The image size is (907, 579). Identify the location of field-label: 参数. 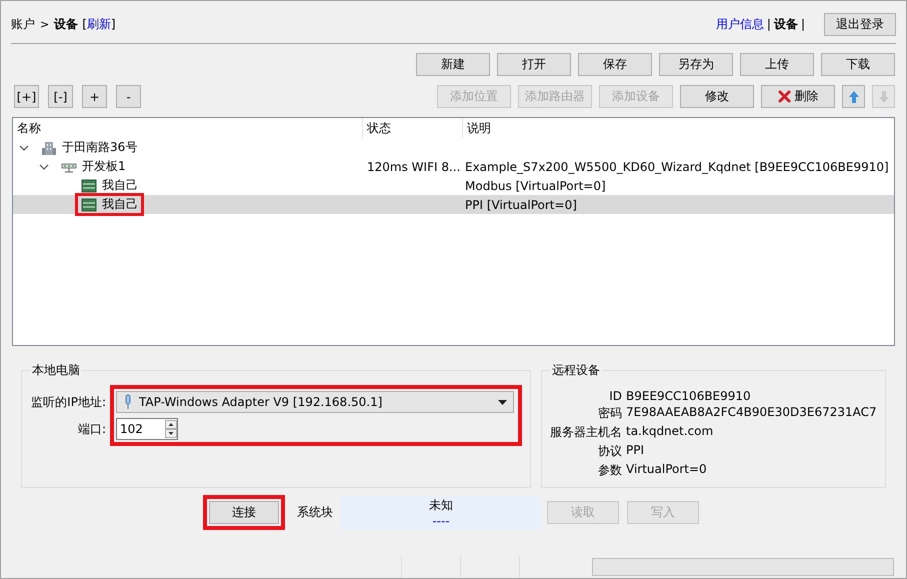
(609, 470).